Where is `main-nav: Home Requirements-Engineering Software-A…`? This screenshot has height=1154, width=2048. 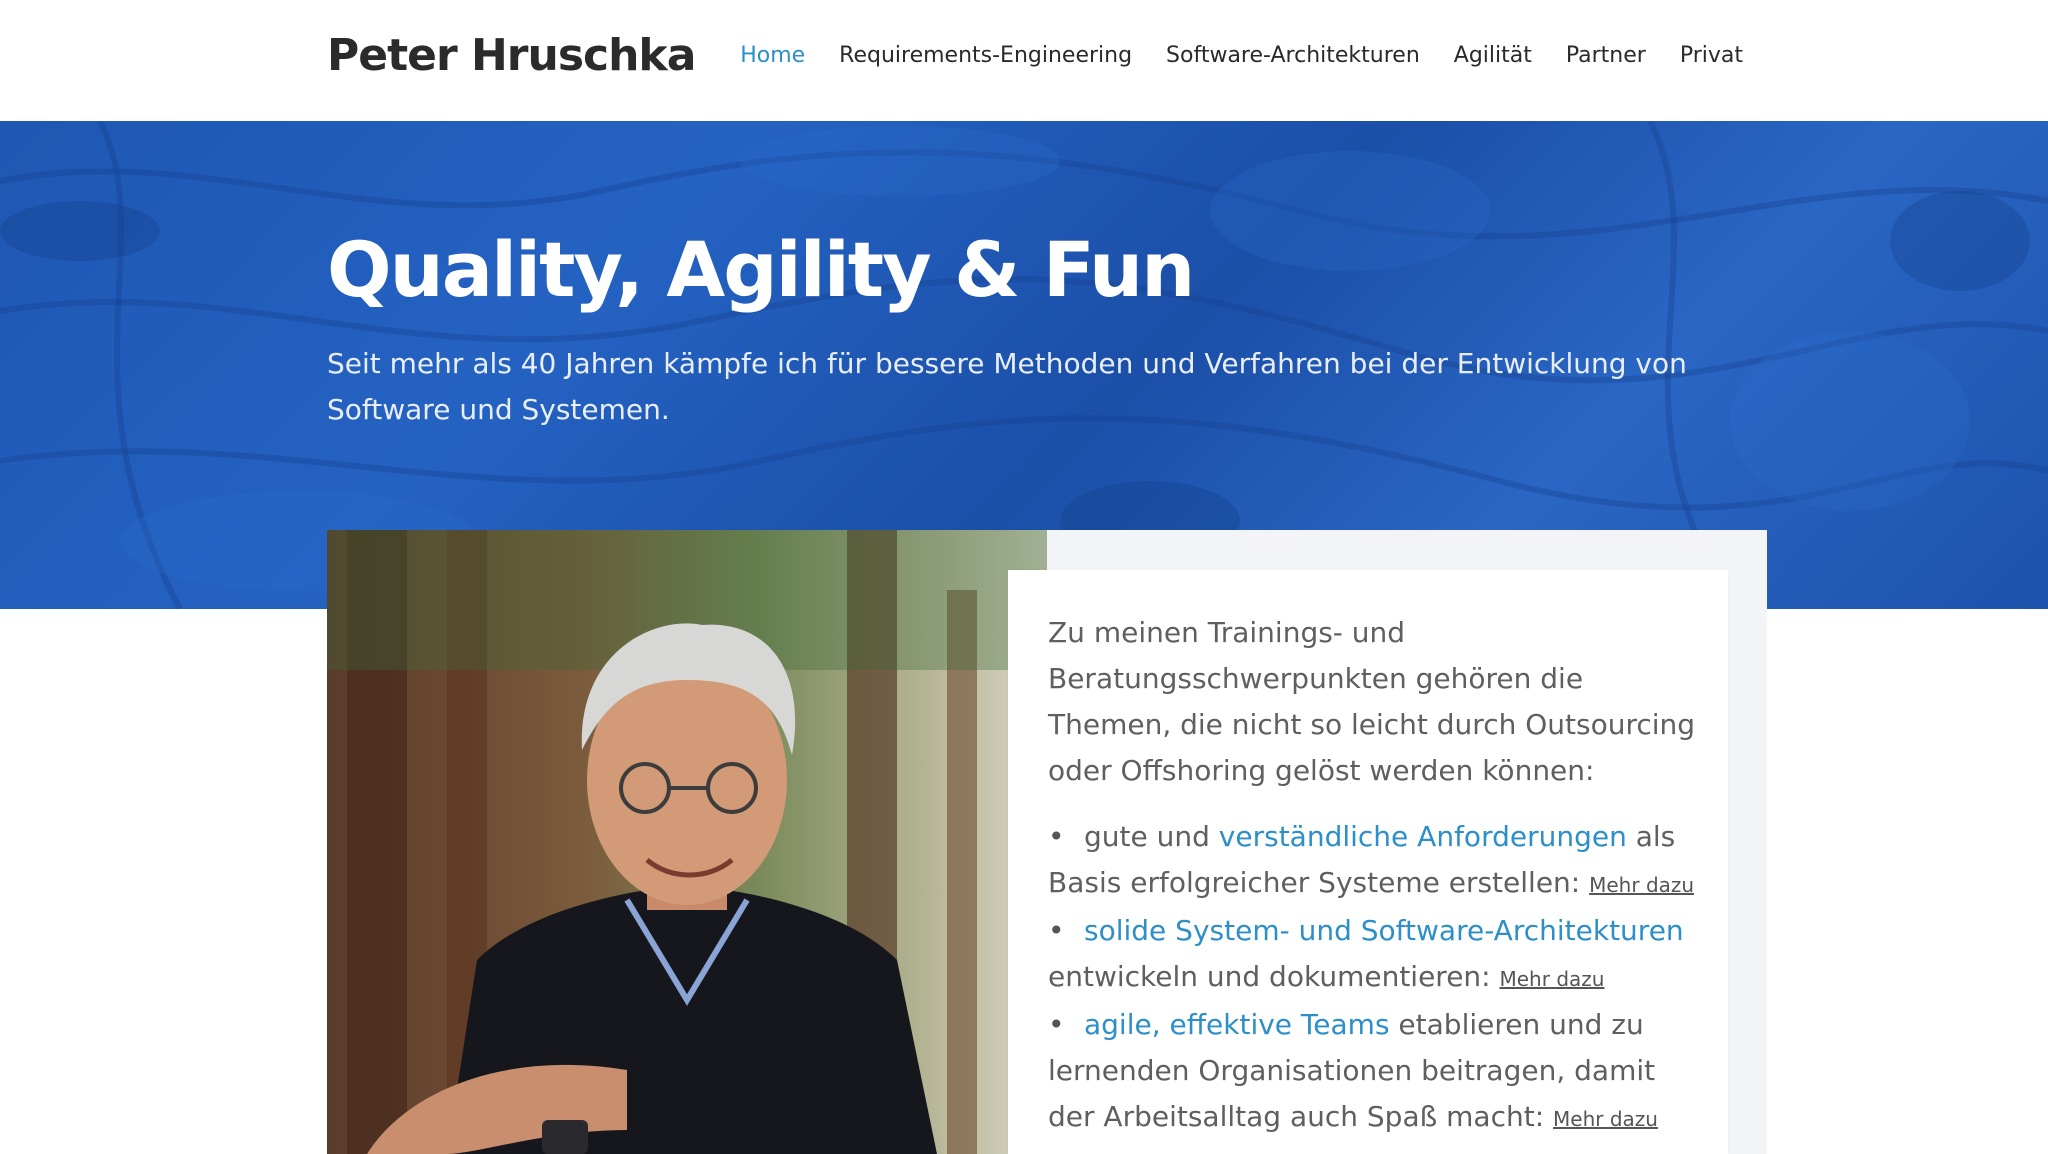
main-nav: Home Requirements-Engineering Software-A… is located at coordinates (1241, 55).